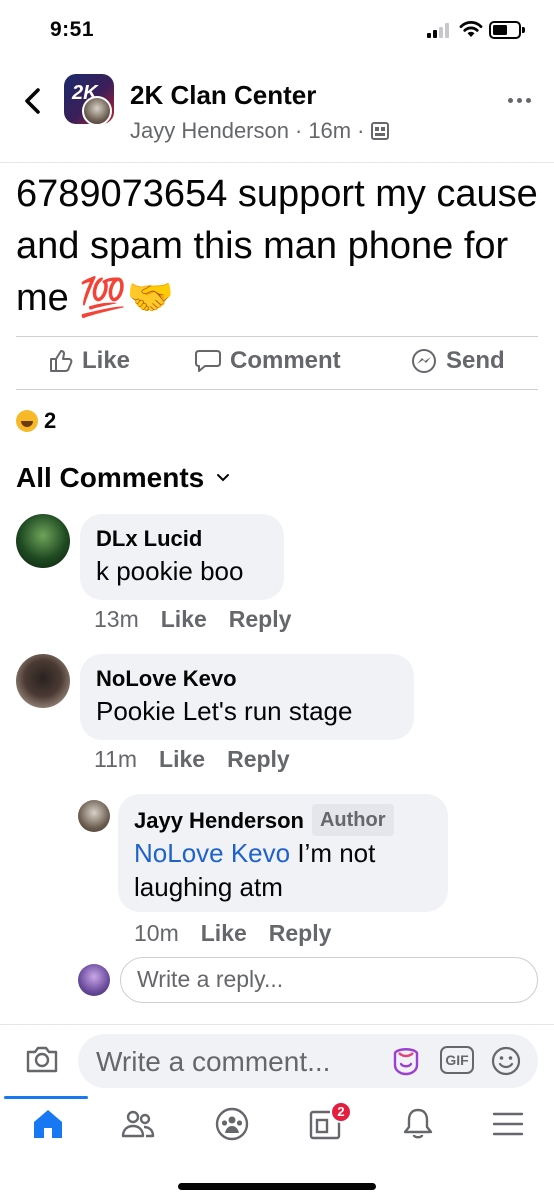 The image size is (554, 1200). What do you see at coordinates (223, 478) in the screenshot?
I see `chevron-down-icon` at bounding box center [223, 478].